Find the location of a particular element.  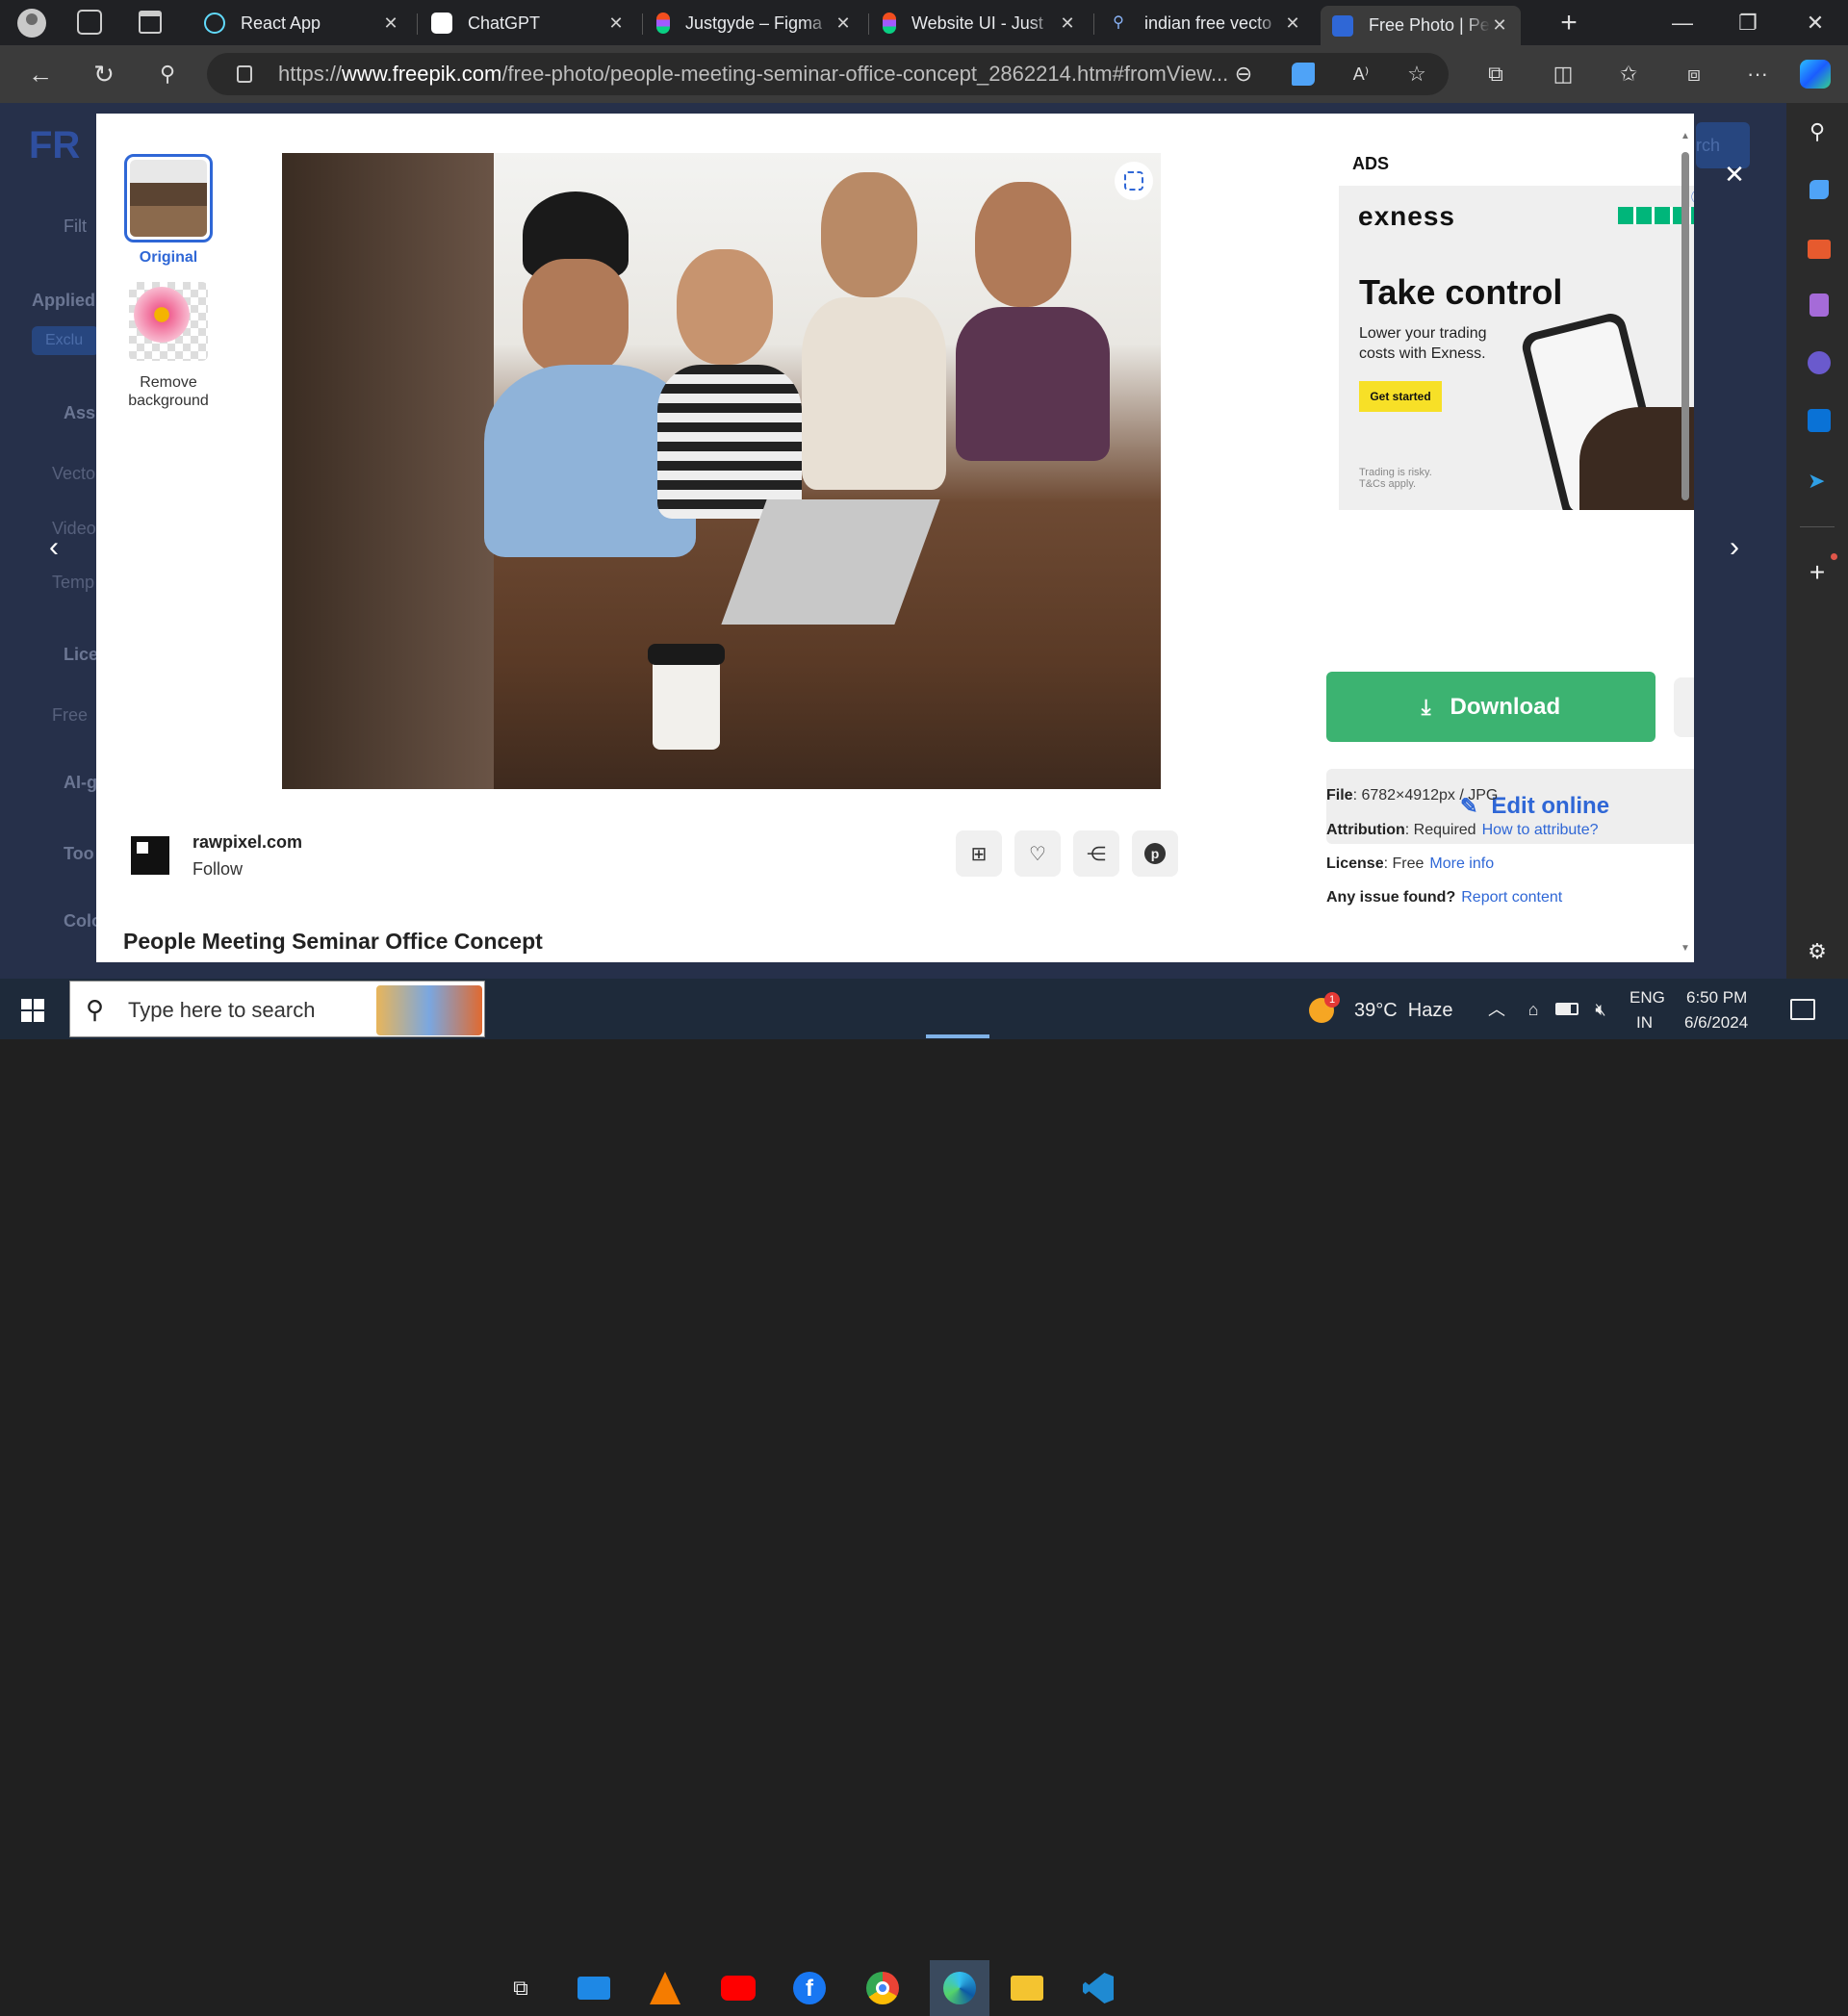

tab-chatgpt: ChatGPT ✕ is located at coordinates (528, 23).